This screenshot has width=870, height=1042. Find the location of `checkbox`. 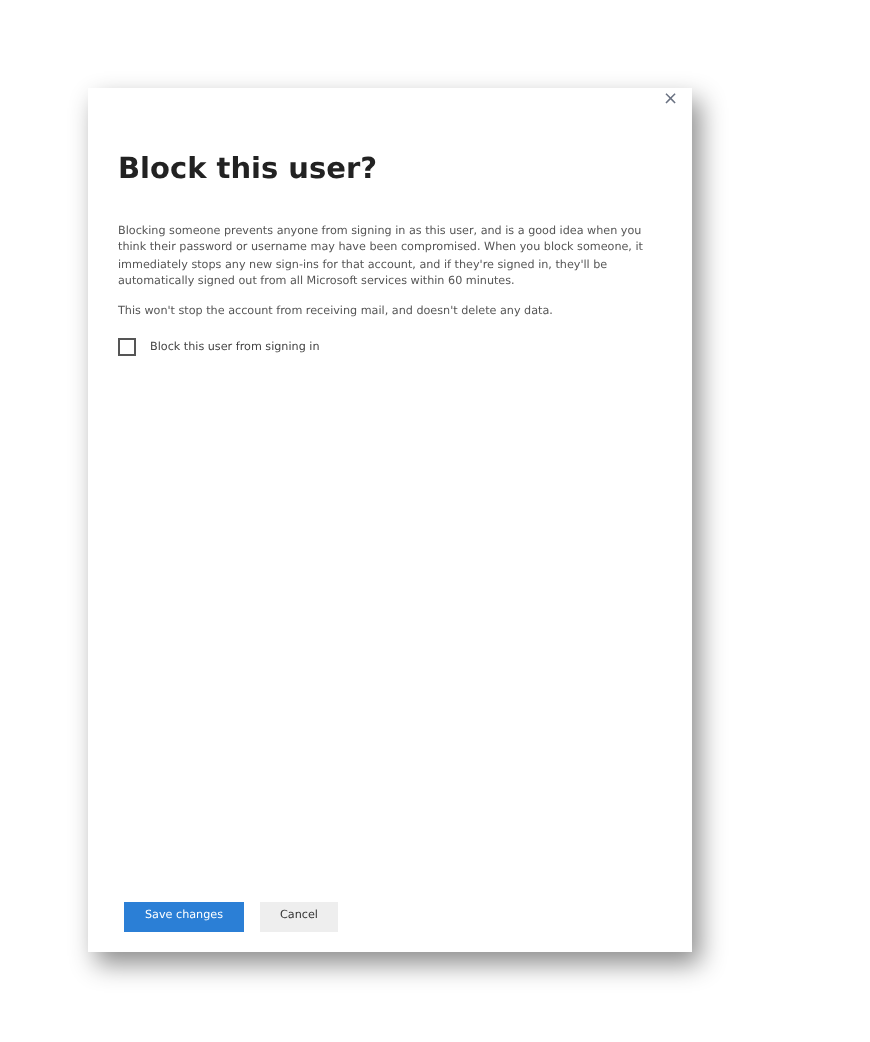

checkbox is located at coordinates (127, 347).